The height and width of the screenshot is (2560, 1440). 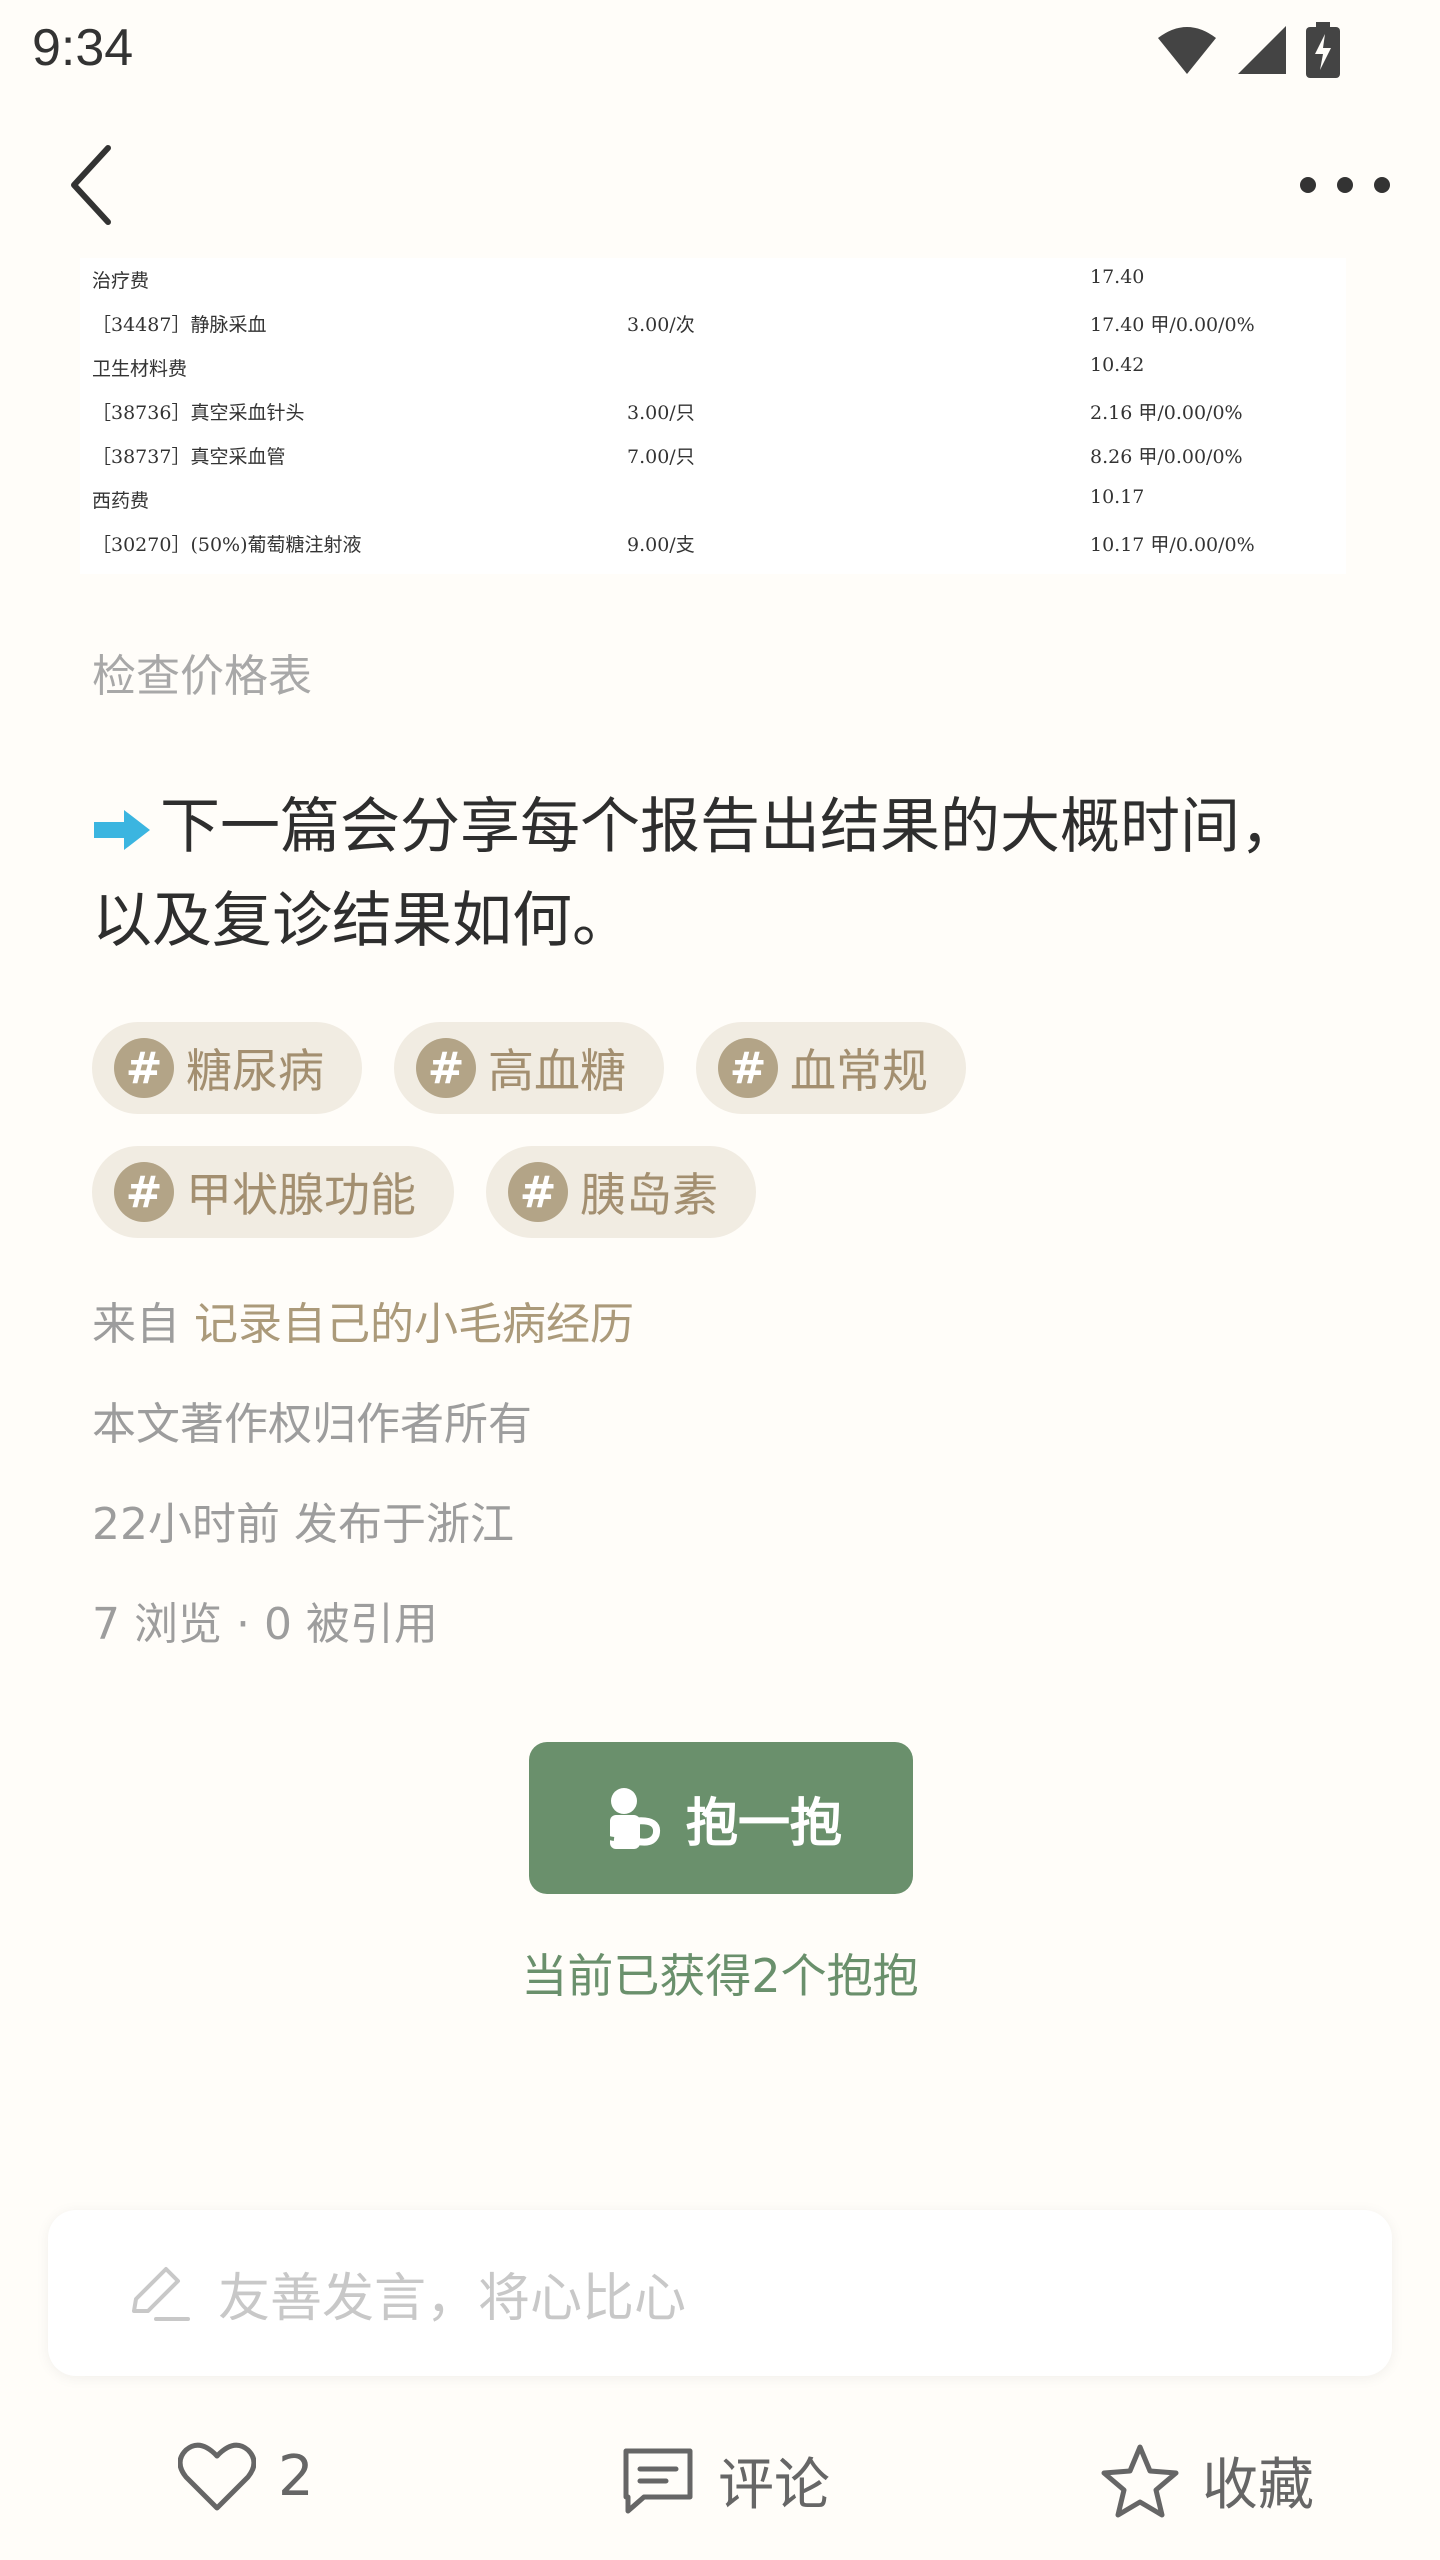 What do you see at coordinates (630, 1818) in the screenshot?
I see `hug-icon` at bounding box center [630, 1818].